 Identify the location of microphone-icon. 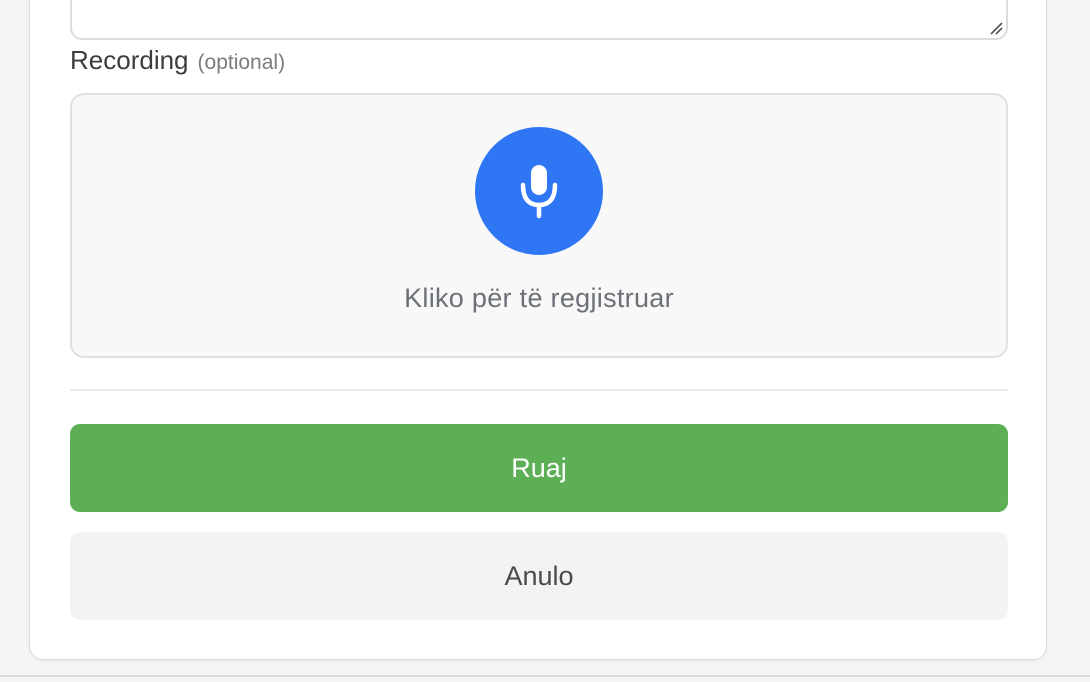
(539, 192).